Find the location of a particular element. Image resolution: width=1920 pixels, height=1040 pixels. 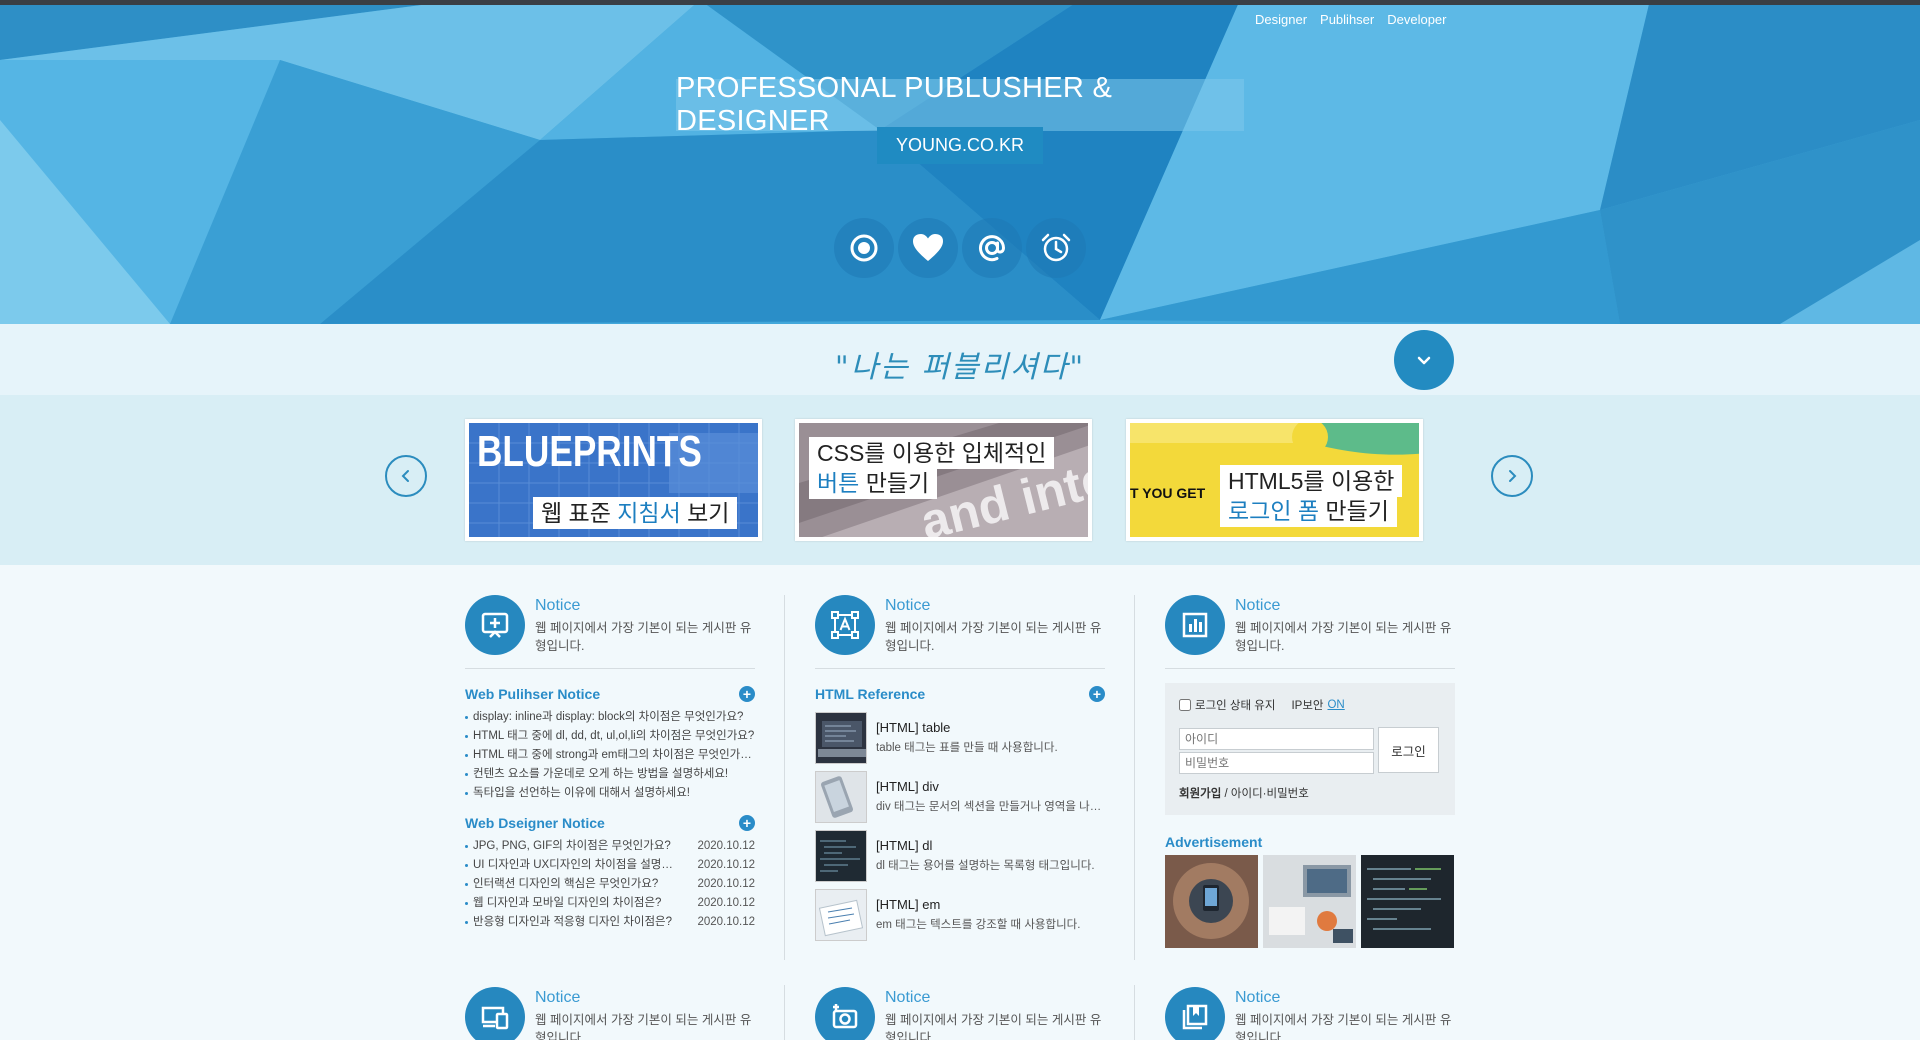

reference-item: [HTML] dl dl 태그는 용어를 설명하는 목록형 태그입니다. is located at coordinates (960, 857).